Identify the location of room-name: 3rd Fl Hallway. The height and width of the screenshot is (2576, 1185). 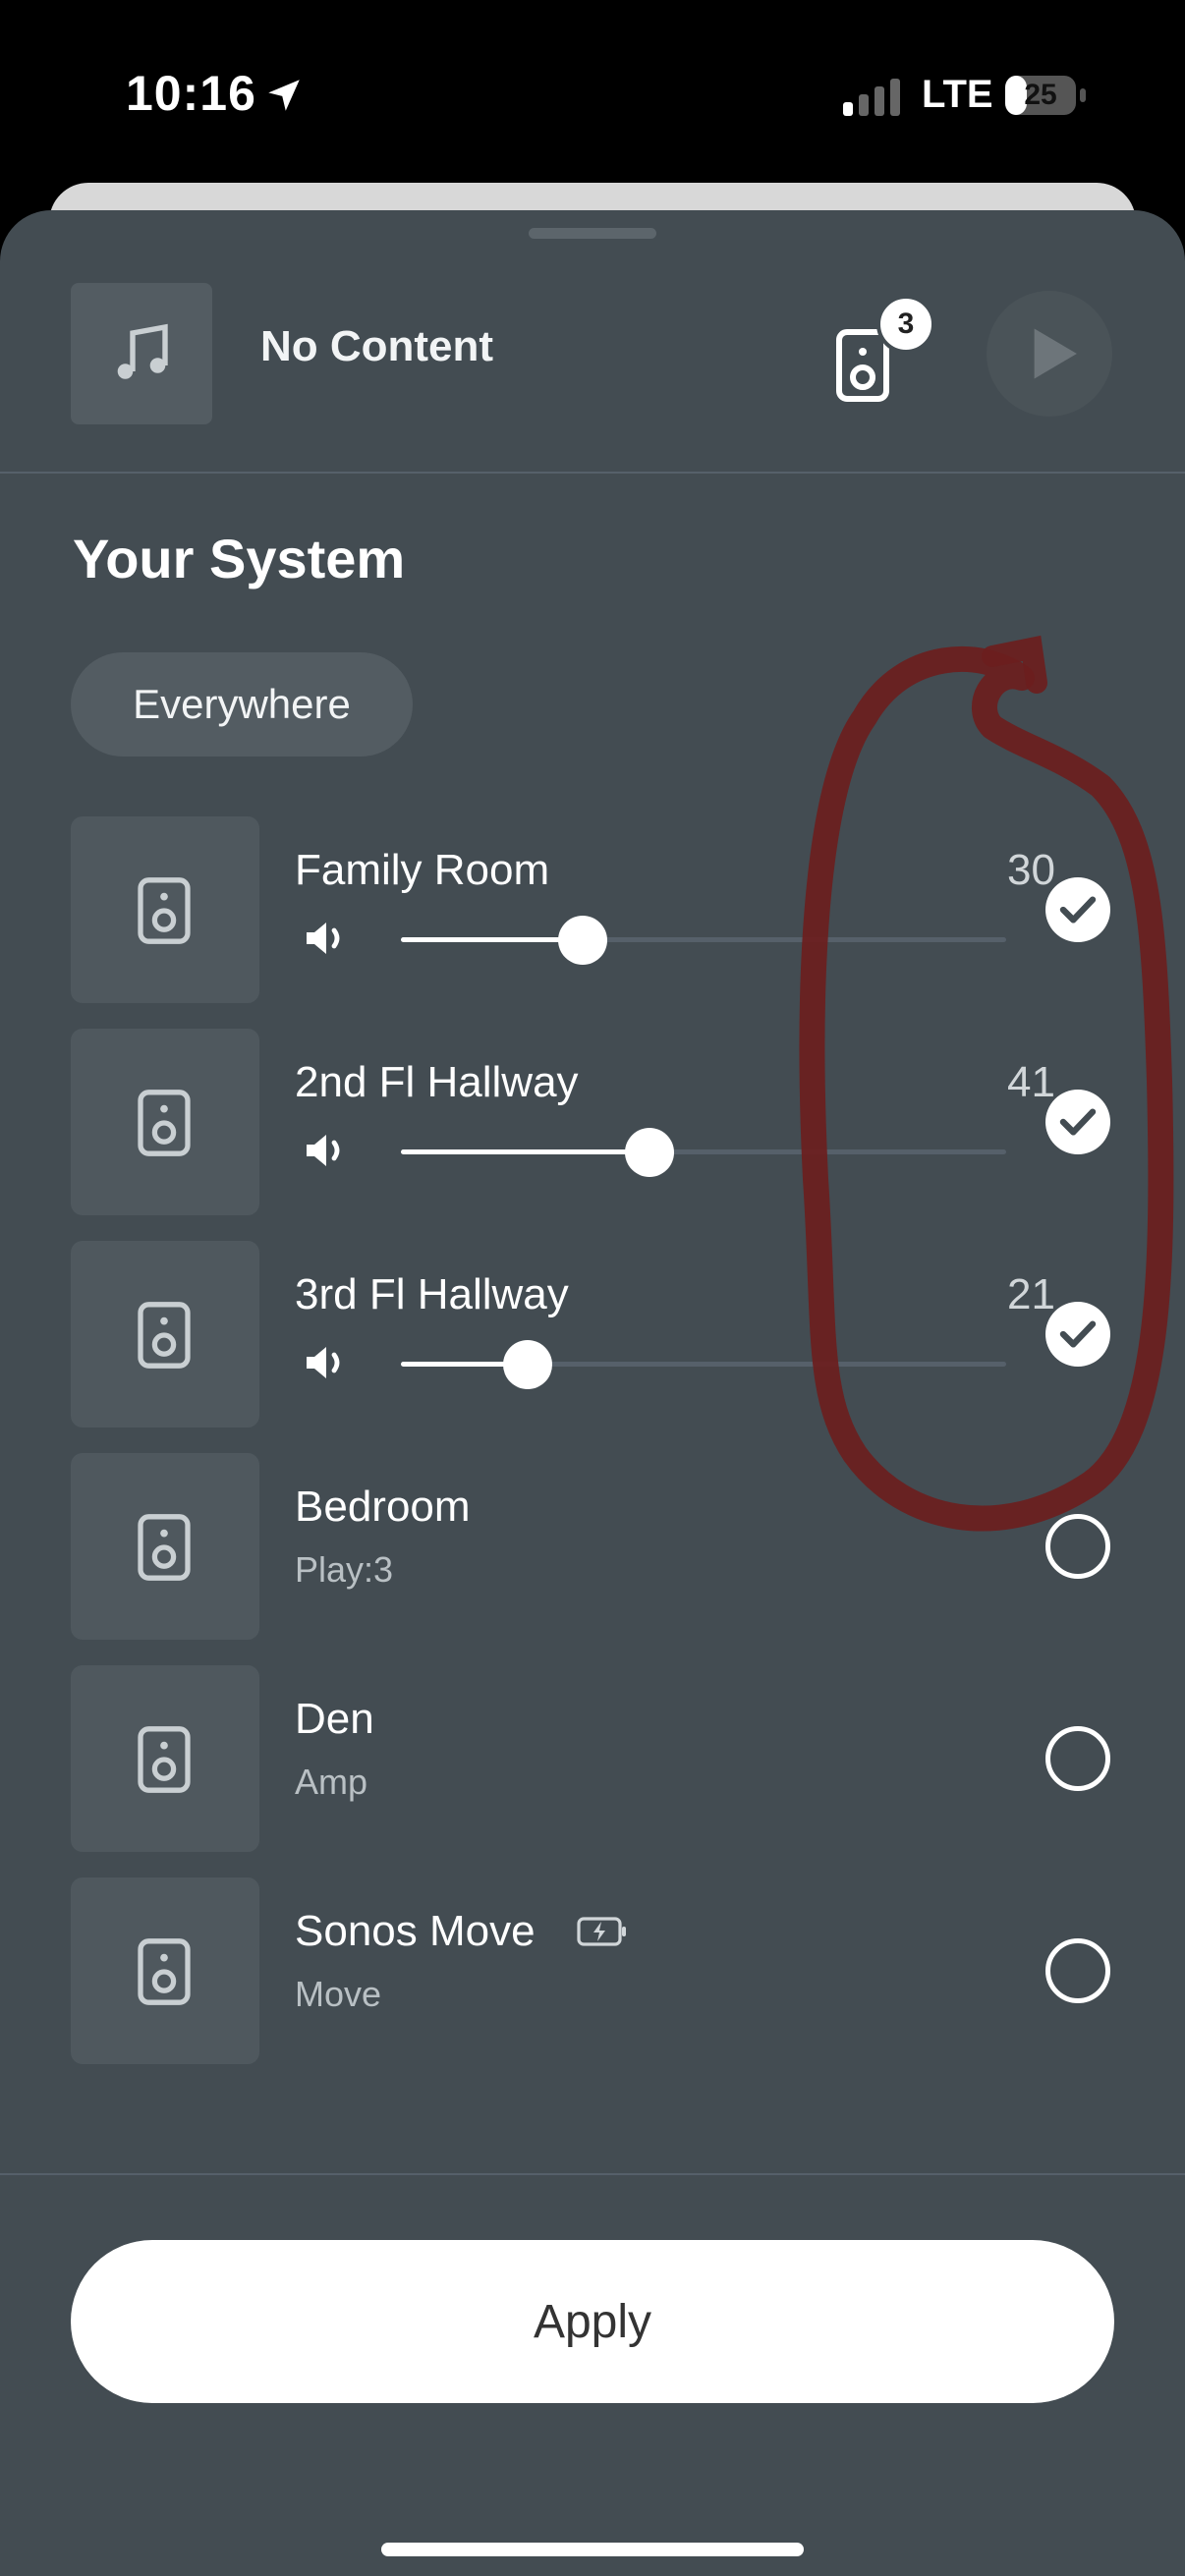
(432, 1294).